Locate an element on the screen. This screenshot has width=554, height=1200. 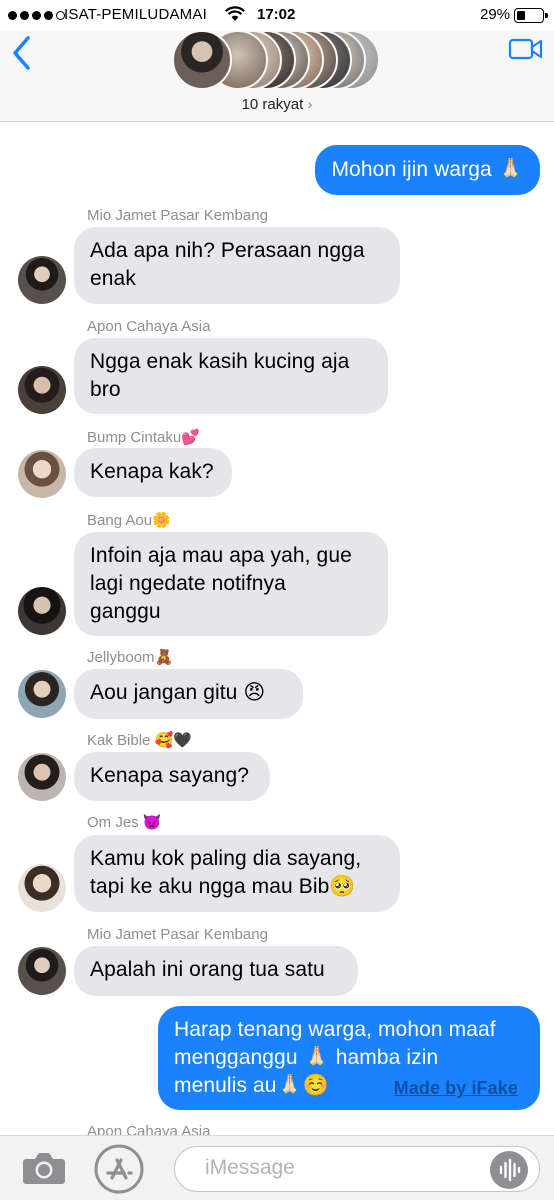
audio-waveform-icon is located at coordinates (509, 1170).